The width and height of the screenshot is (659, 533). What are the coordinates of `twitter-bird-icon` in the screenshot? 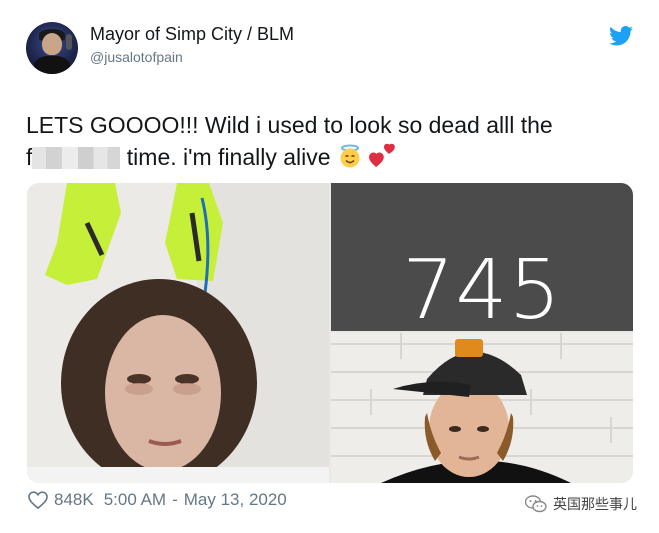 It's located at (621, 36).